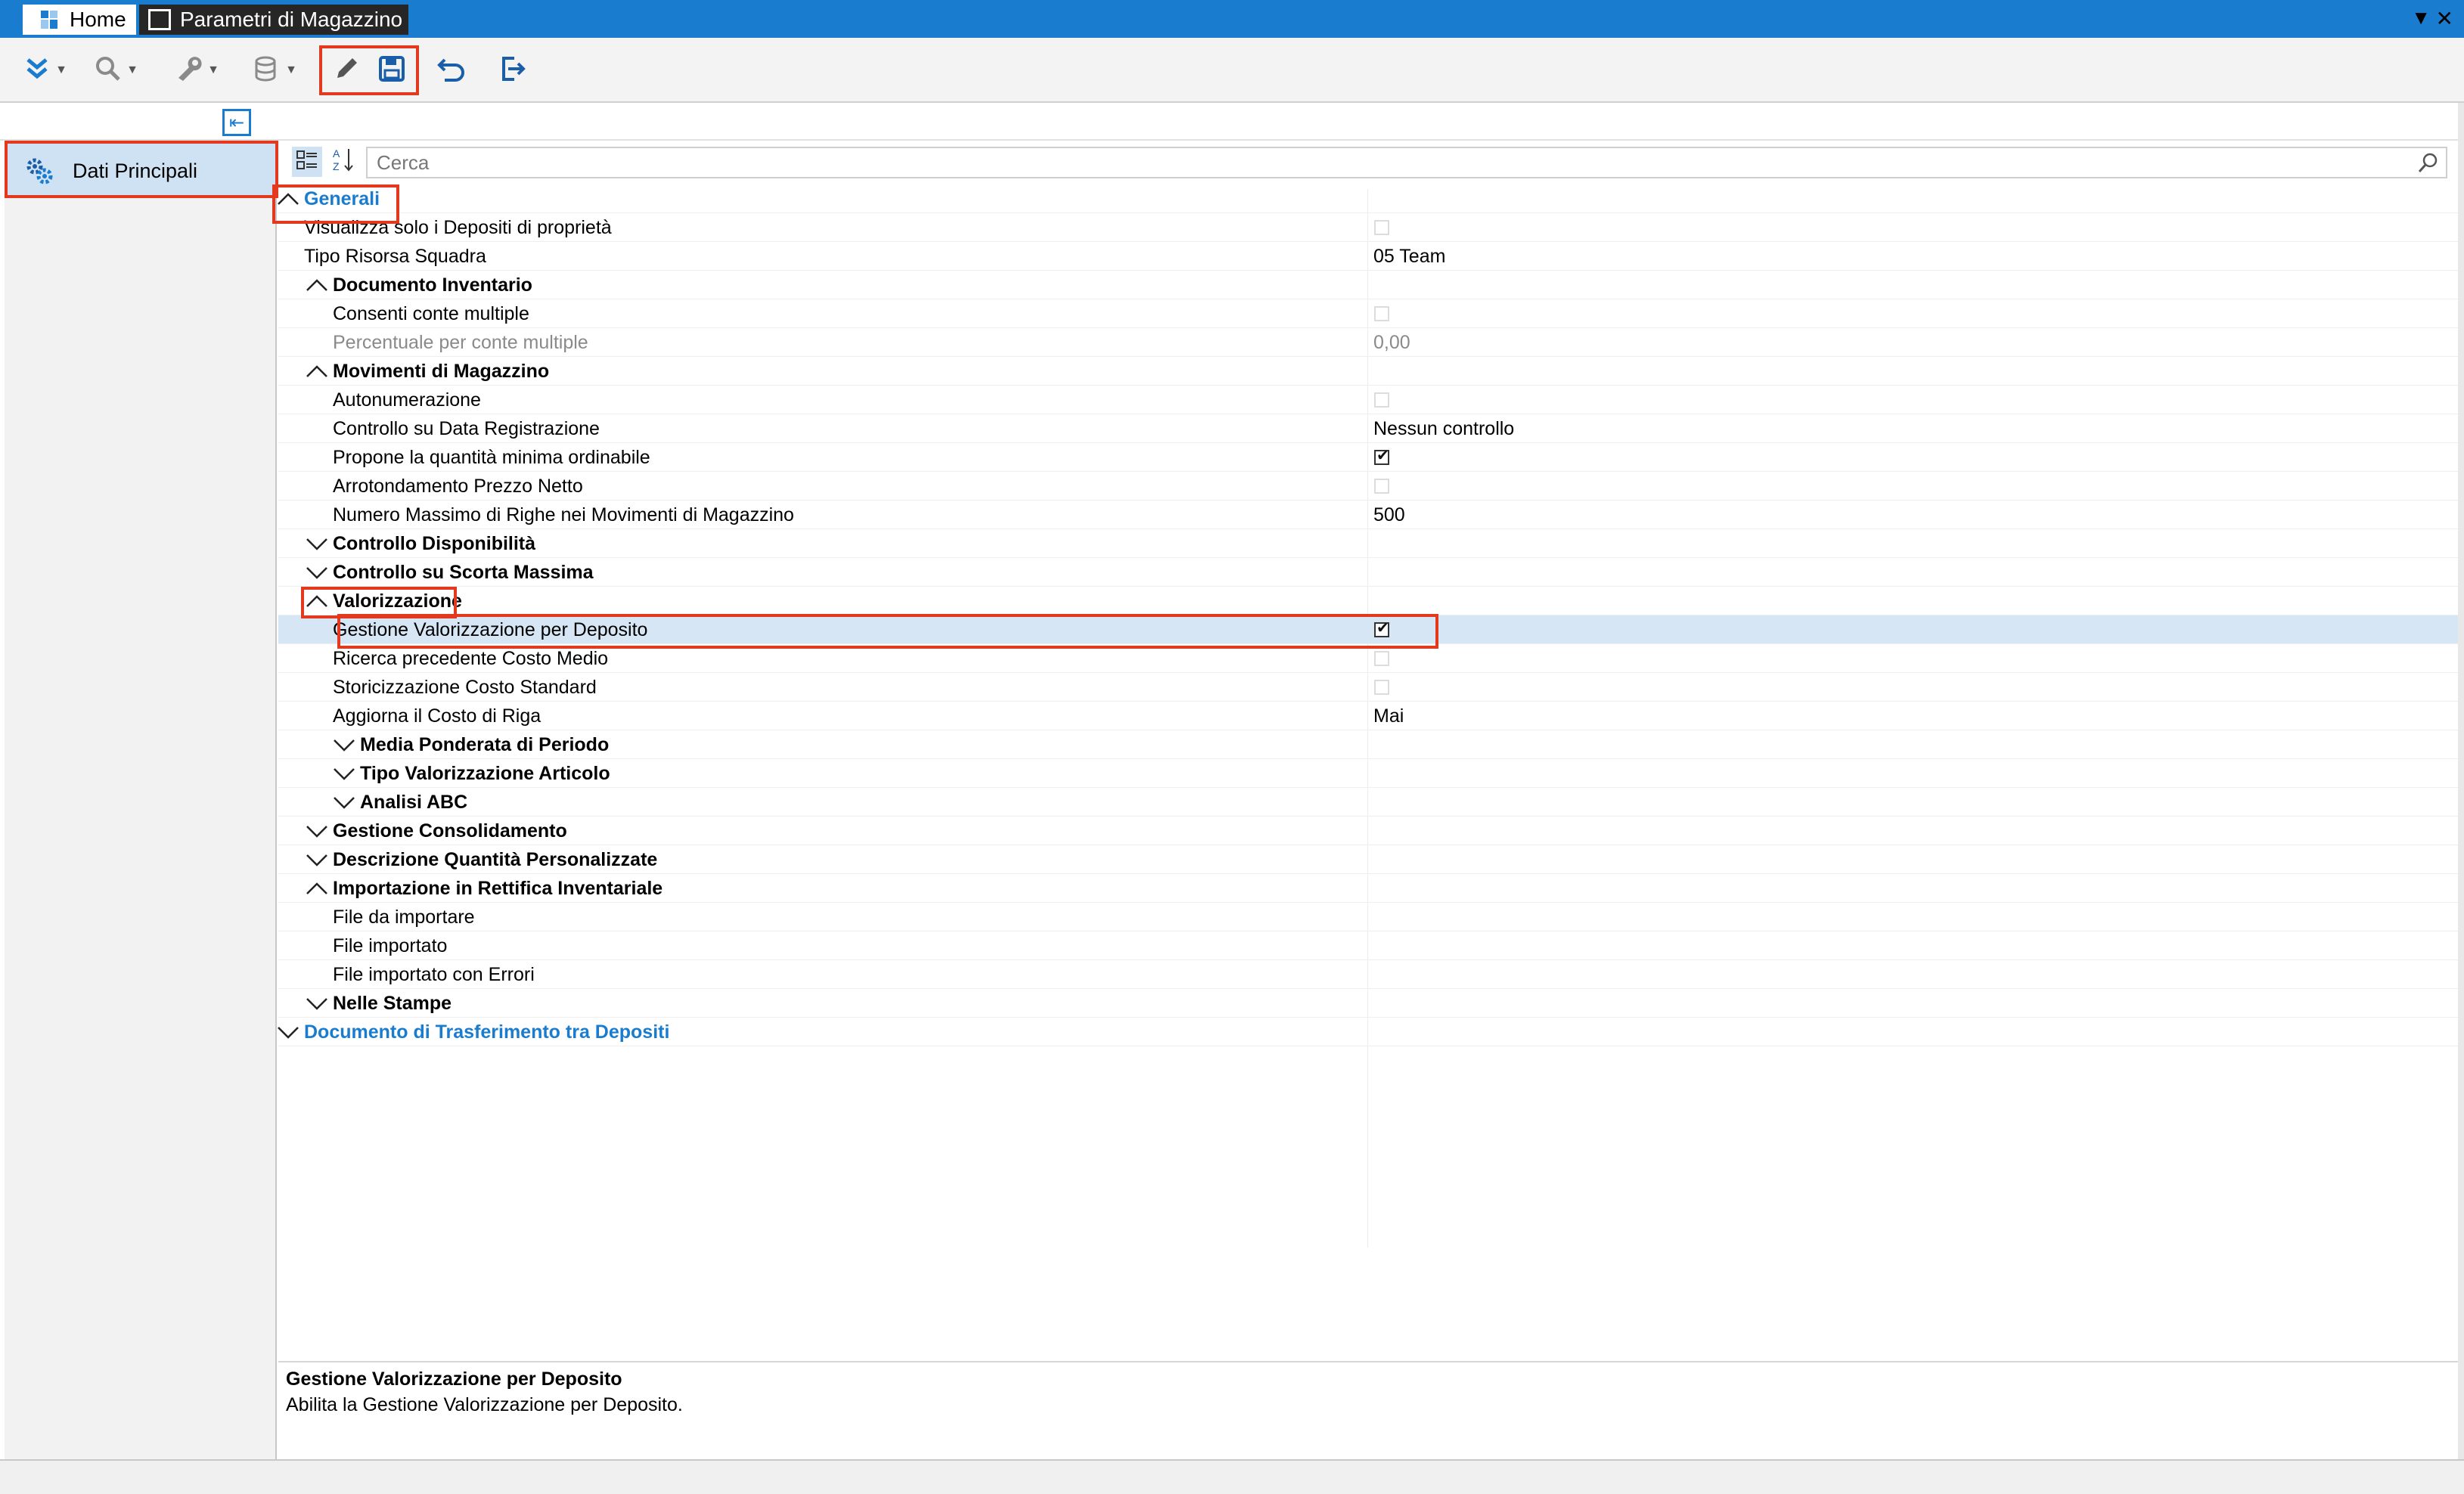 This screenshot has width=2464, height=1494. I want to click on property-row: Autonumerazione, so click(1368, 400).